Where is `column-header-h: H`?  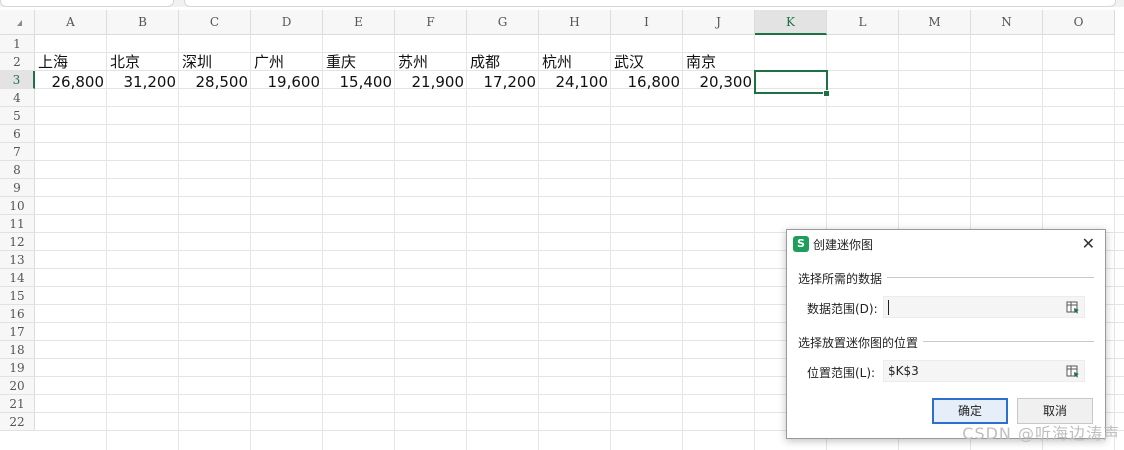
column-header-h: H is located at coordinates (575, 22).